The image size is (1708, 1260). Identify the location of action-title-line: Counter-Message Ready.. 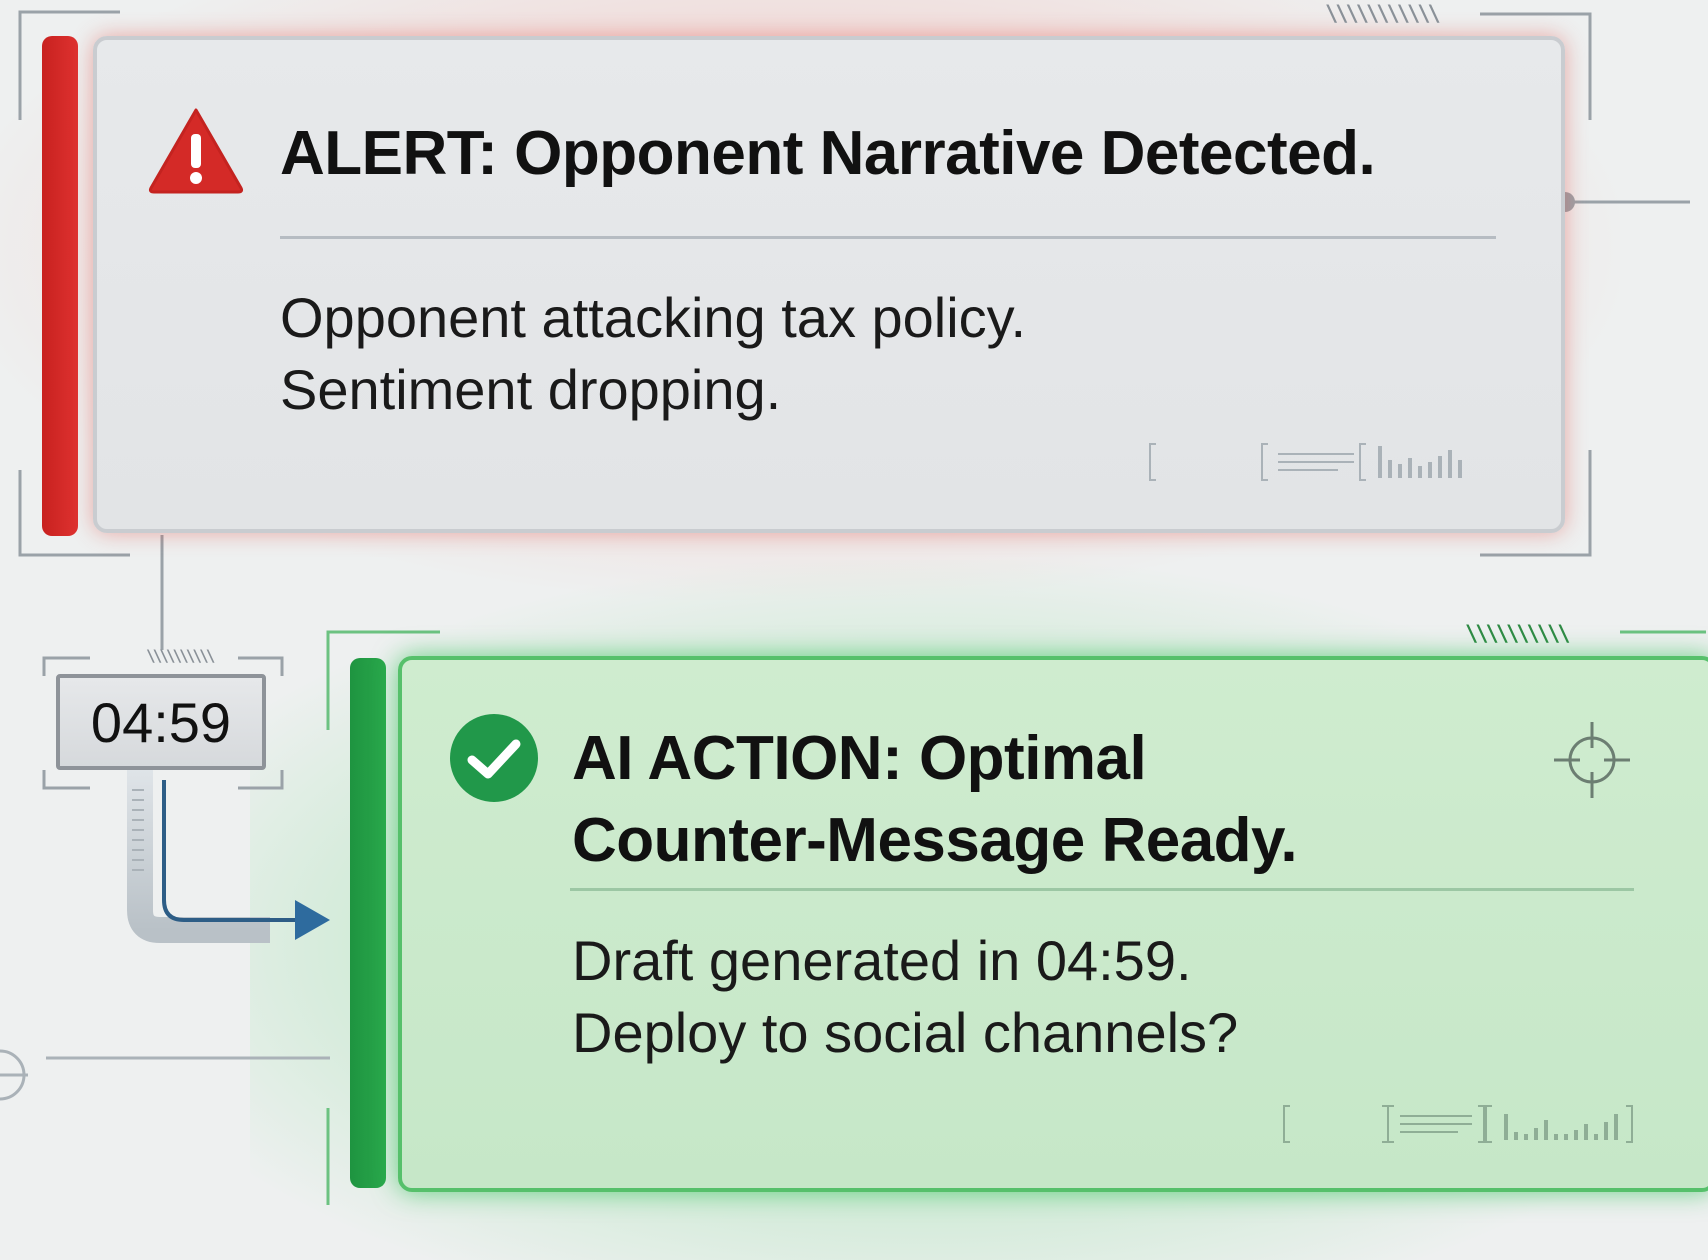
(935, 840).